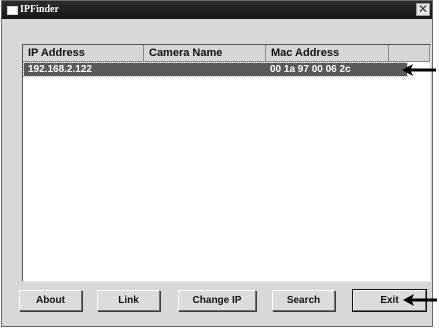 The width and height of the screenshot is (439, 330). What do you see at coordinates (217, 10) in the screenshot?
I see `title-bar: IPFinder ✕` at bounding box center [217, 10].